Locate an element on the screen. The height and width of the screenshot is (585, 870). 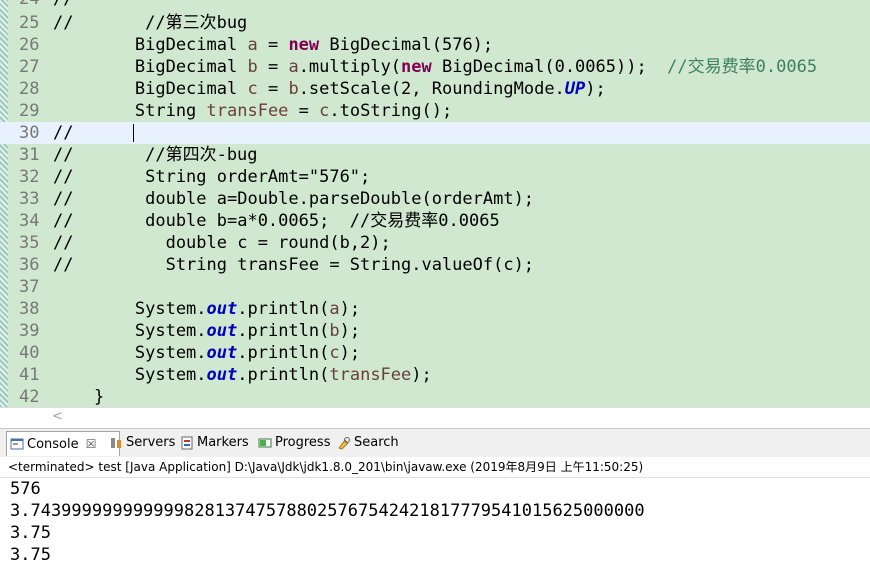
code-line: 42 } is located at coordinates (435, 396).